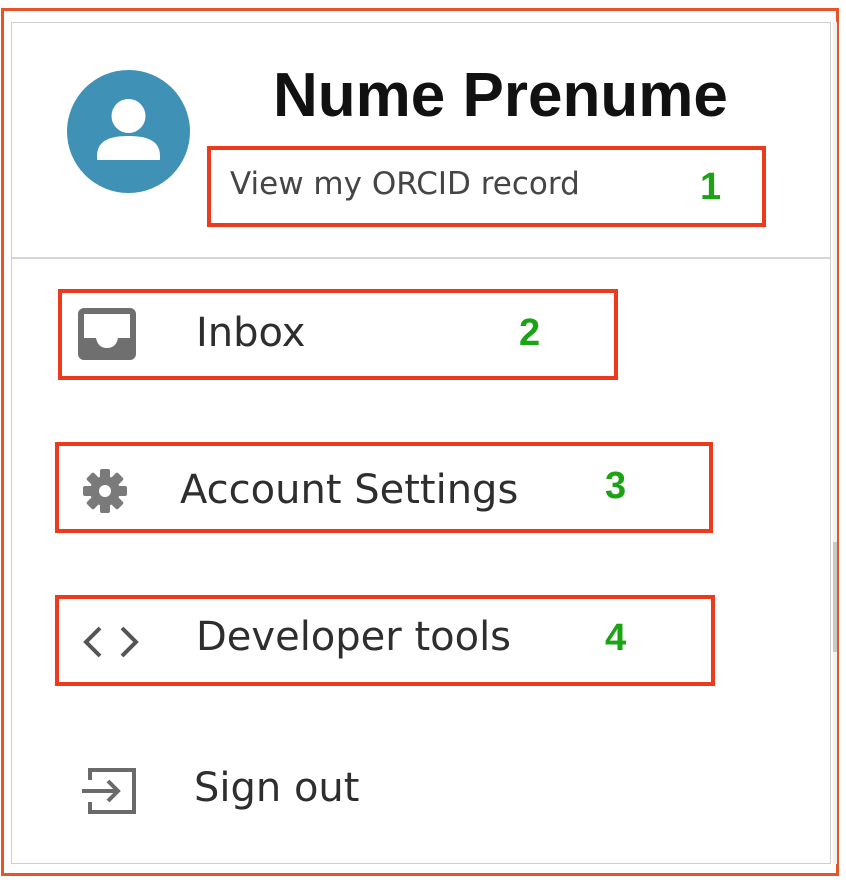 This screenshot has width=846, height=880. Describe the element at coordinates (277, 788) in the screenshot. I see `menu-item-label: Sign out` at that location.